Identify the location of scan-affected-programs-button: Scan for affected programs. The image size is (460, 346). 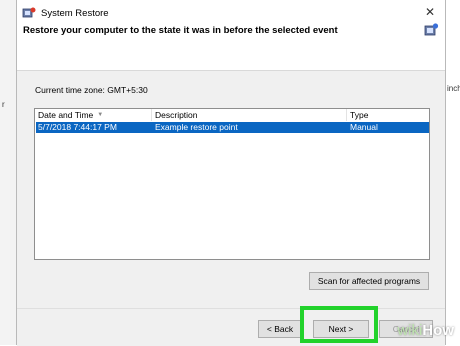
(369, 281).